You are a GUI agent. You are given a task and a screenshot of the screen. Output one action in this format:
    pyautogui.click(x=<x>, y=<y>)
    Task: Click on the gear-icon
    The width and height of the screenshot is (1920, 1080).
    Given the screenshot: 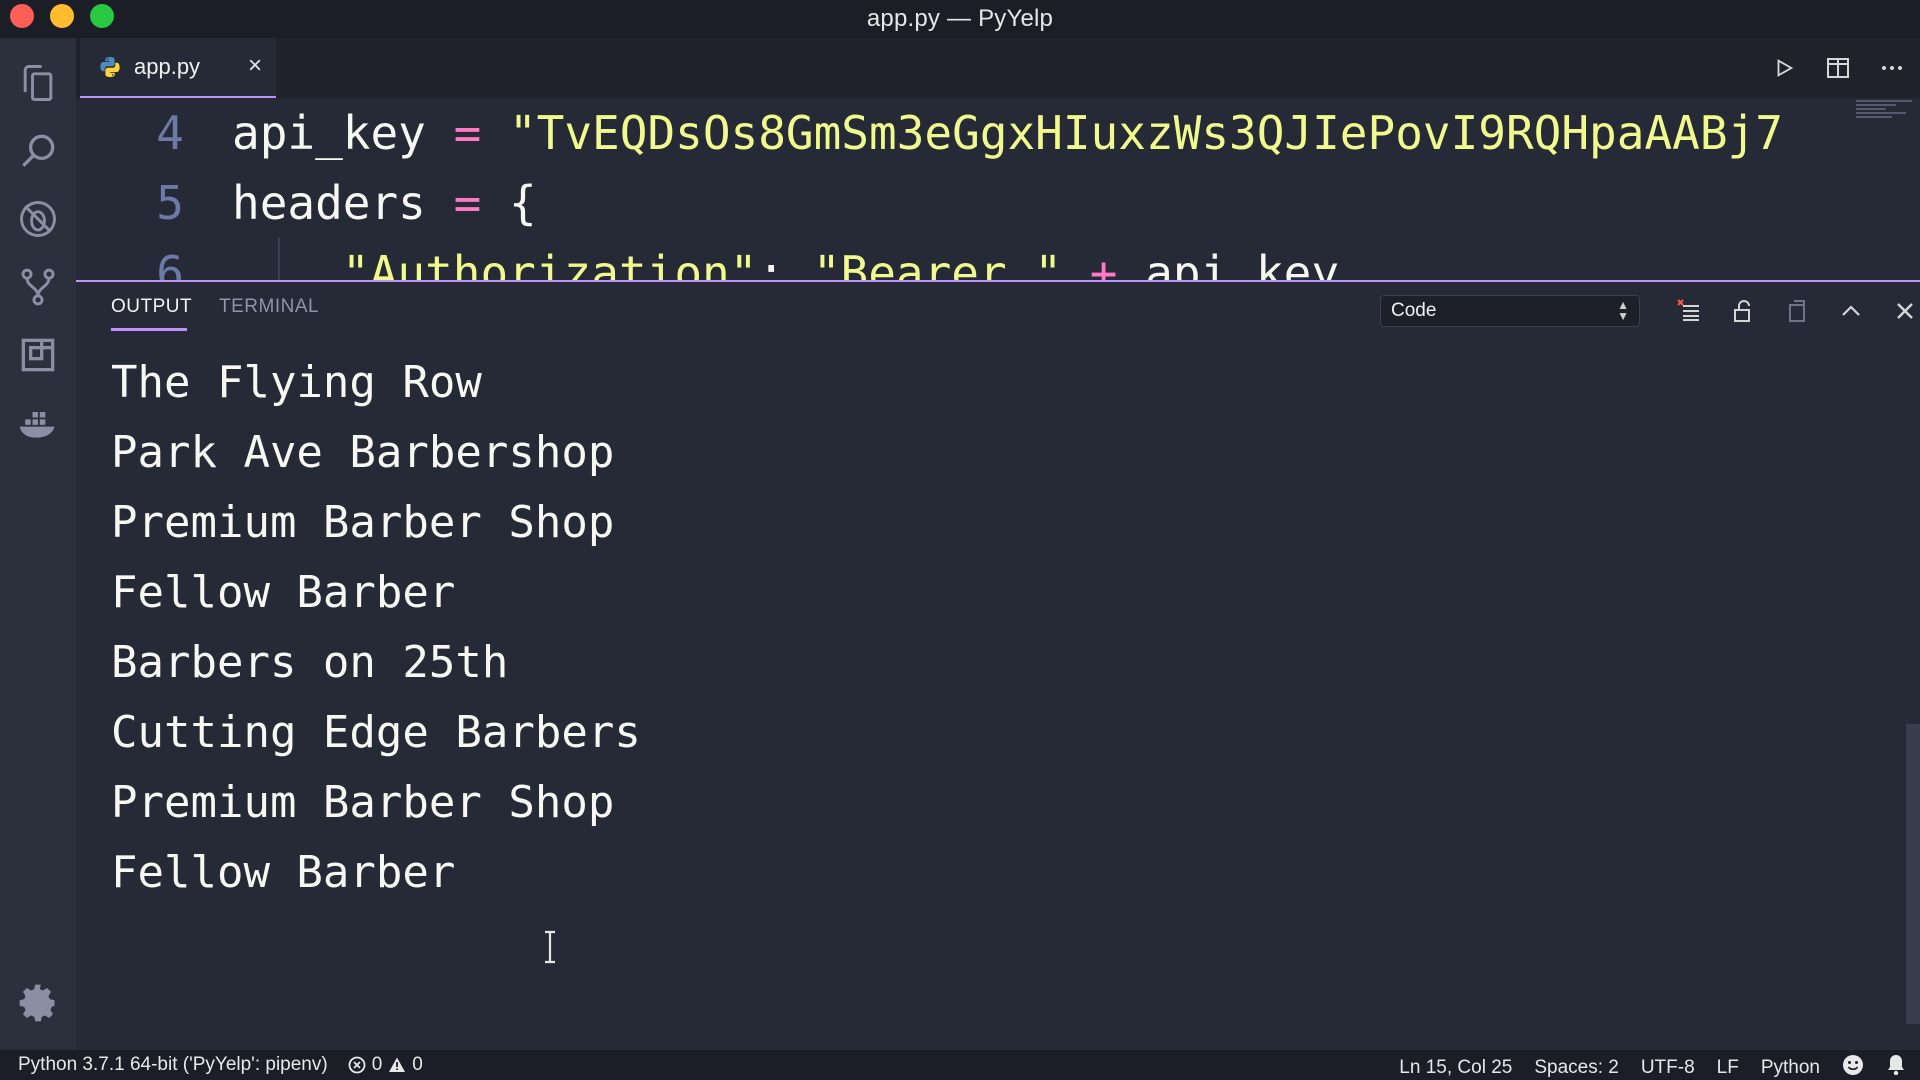 What is the action you would take?
    pyautogui.click(x=38, y=1003)
    